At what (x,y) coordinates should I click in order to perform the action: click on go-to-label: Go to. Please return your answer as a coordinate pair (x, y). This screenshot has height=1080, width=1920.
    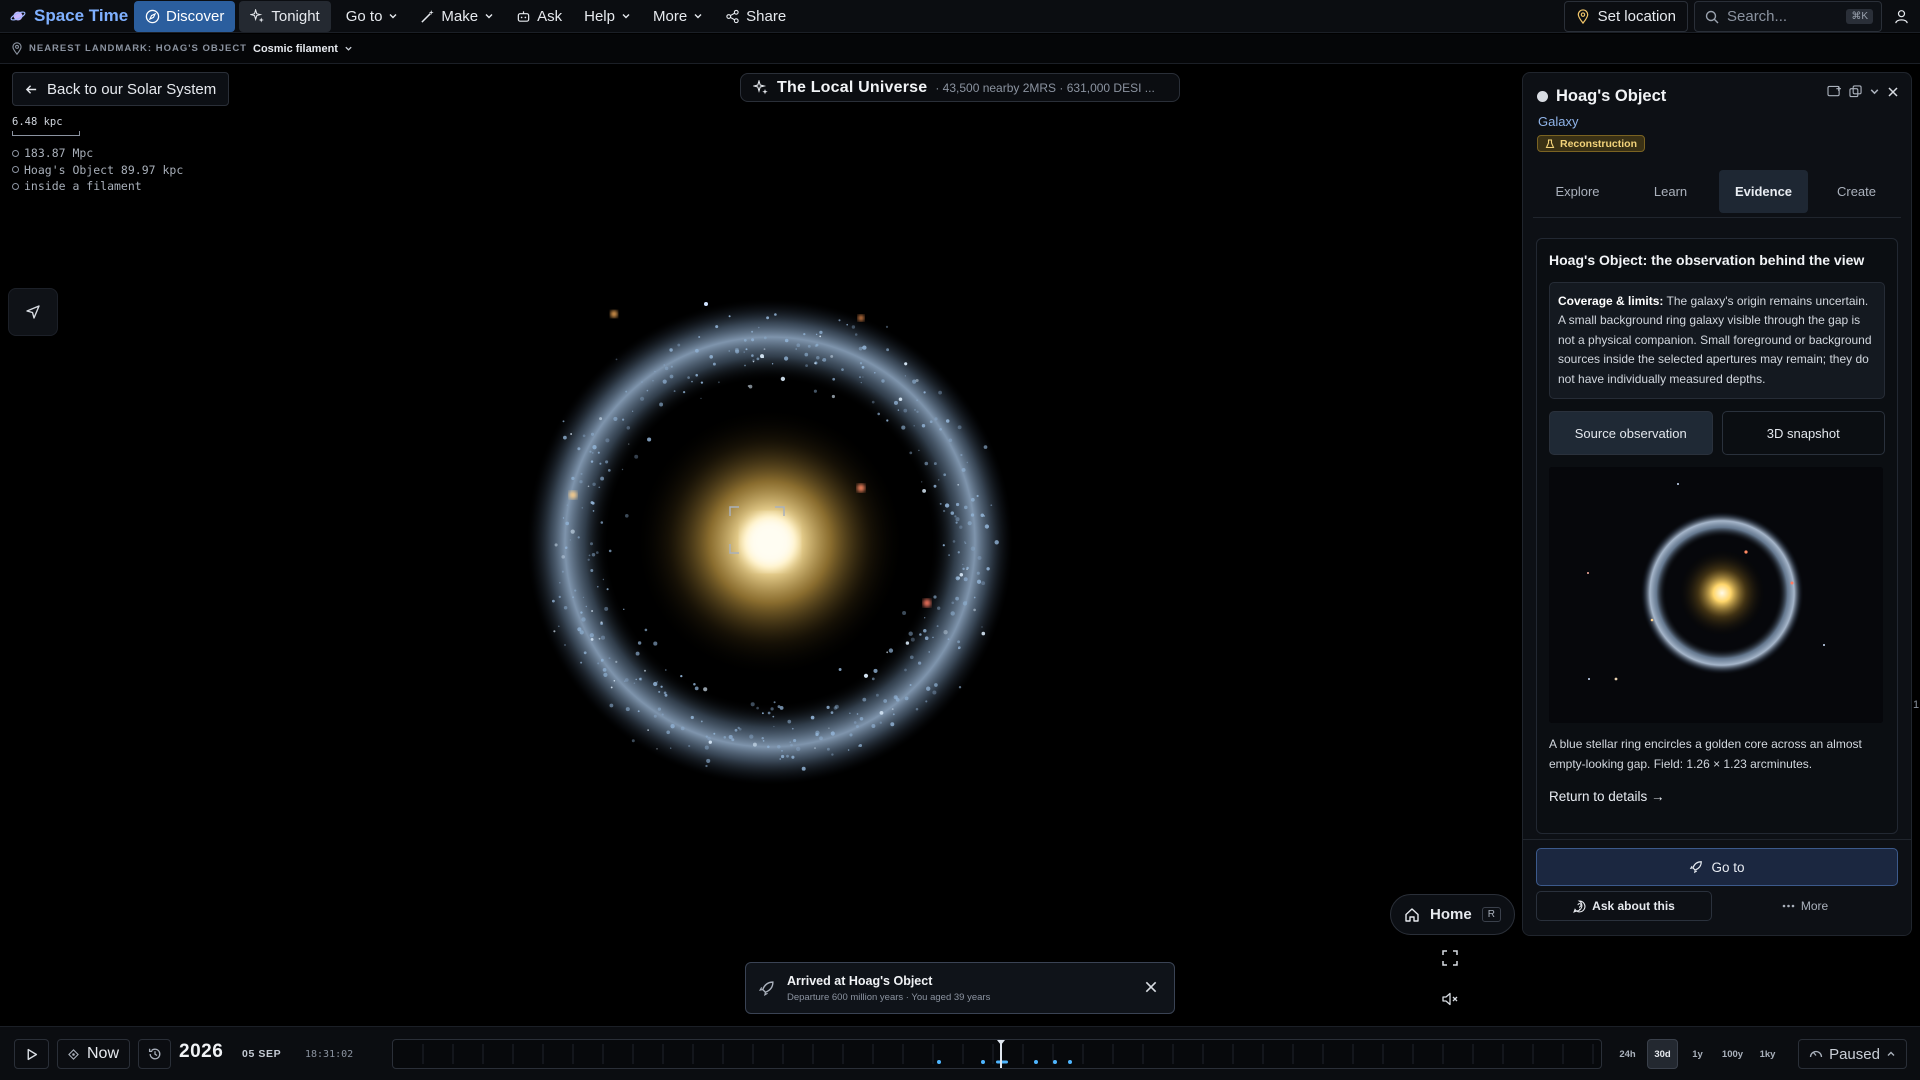
    Looking at the image, I should click on (1728, 867).